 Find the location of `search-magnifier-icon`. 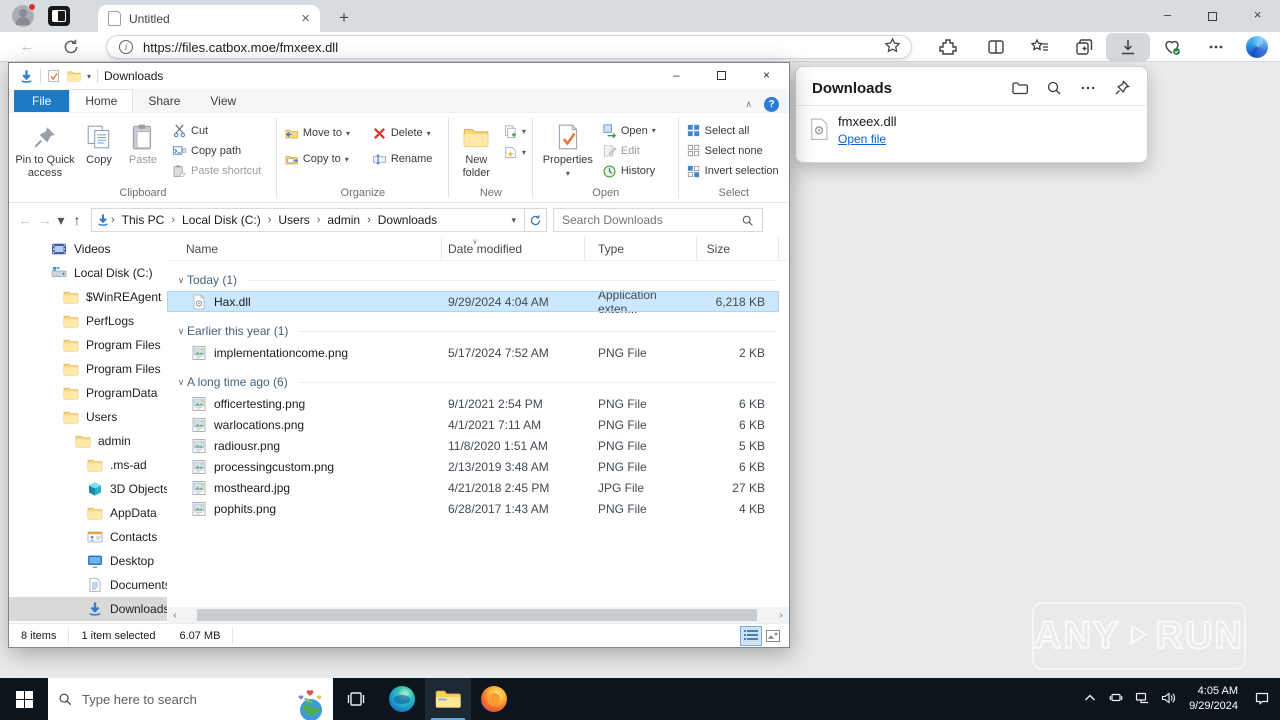

search-magnifier-icon is located at coordinates (747, 220).